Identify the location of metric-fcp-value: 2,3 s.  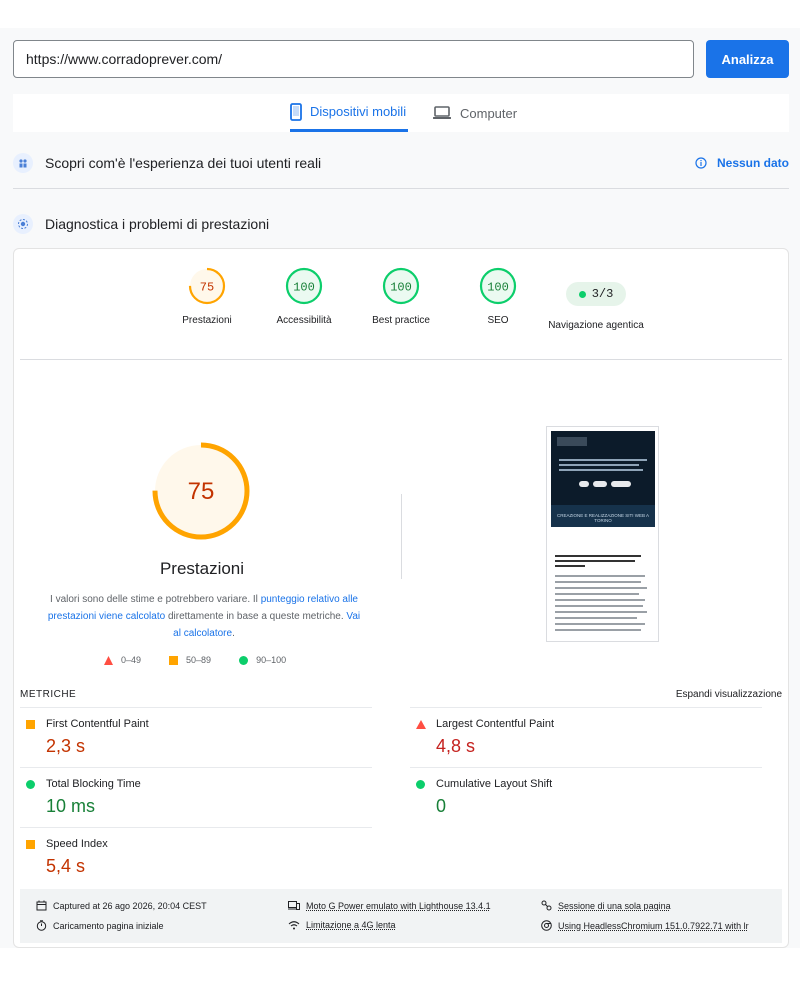
(66, 746).